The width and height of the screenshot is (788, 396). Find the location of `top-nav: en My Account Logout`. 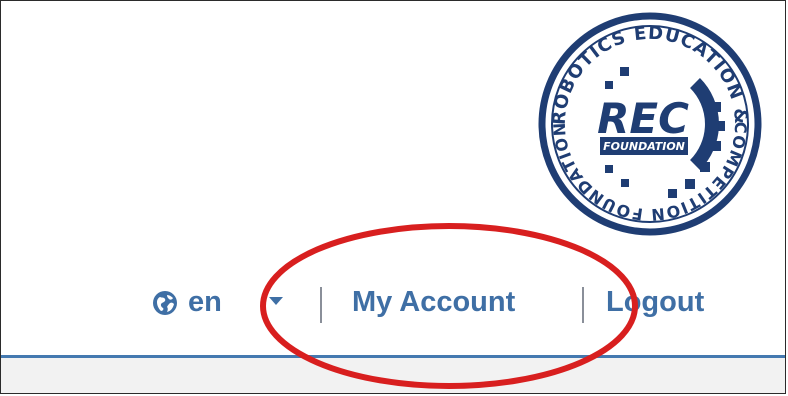

top-nav: en My Account Logout is located at coordinates (393, 305).